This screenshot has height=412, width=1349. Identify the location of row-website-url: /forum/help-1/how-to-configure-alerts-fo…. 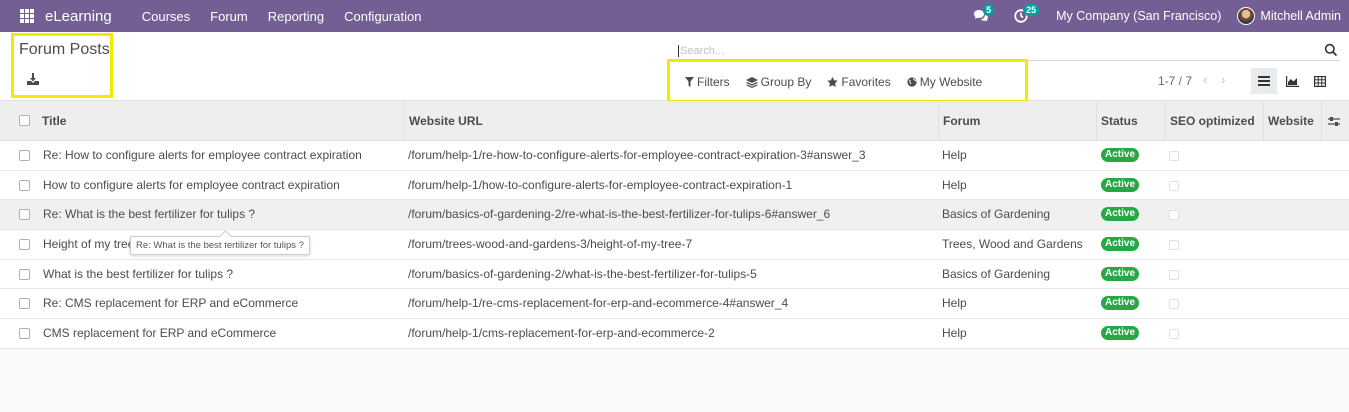
(600, 184).